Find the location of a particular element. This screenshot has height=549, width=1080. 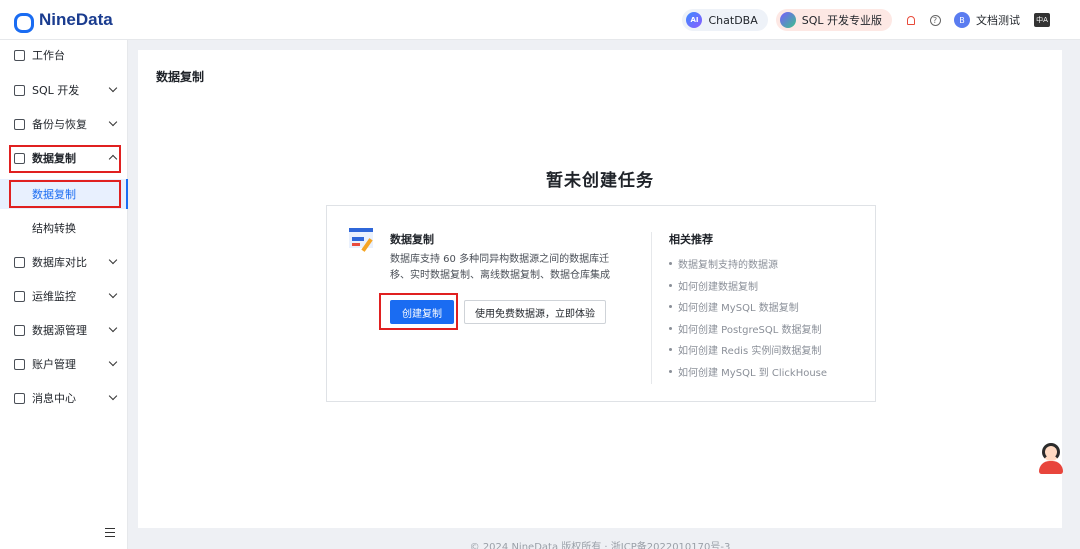

sidebar-item-datasource: 数据源管理 is located at coordinates (64, 330).